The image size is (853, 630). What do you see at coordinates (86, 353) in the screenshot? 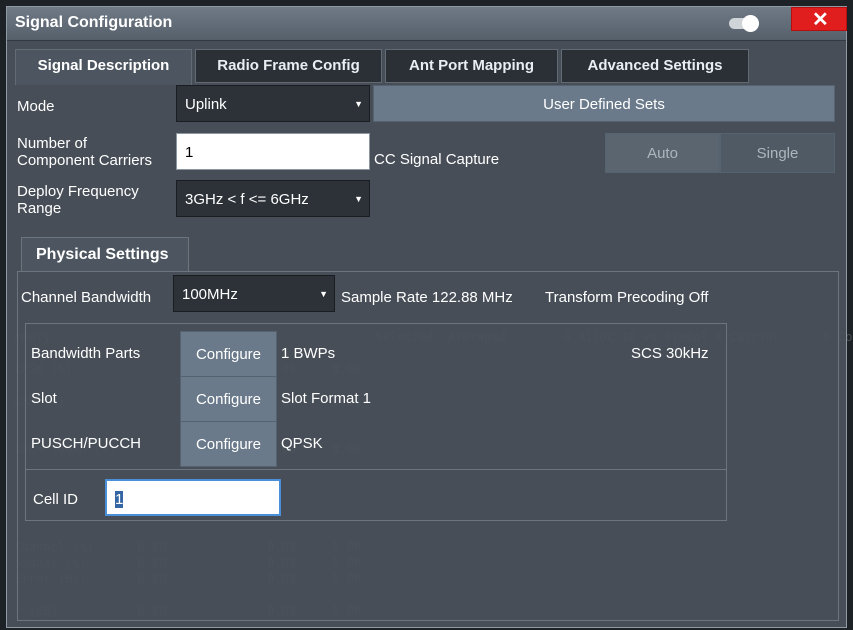
I see `bandwidth-parts-label: Bandwidth Parts` at bounding box center [86, 353].